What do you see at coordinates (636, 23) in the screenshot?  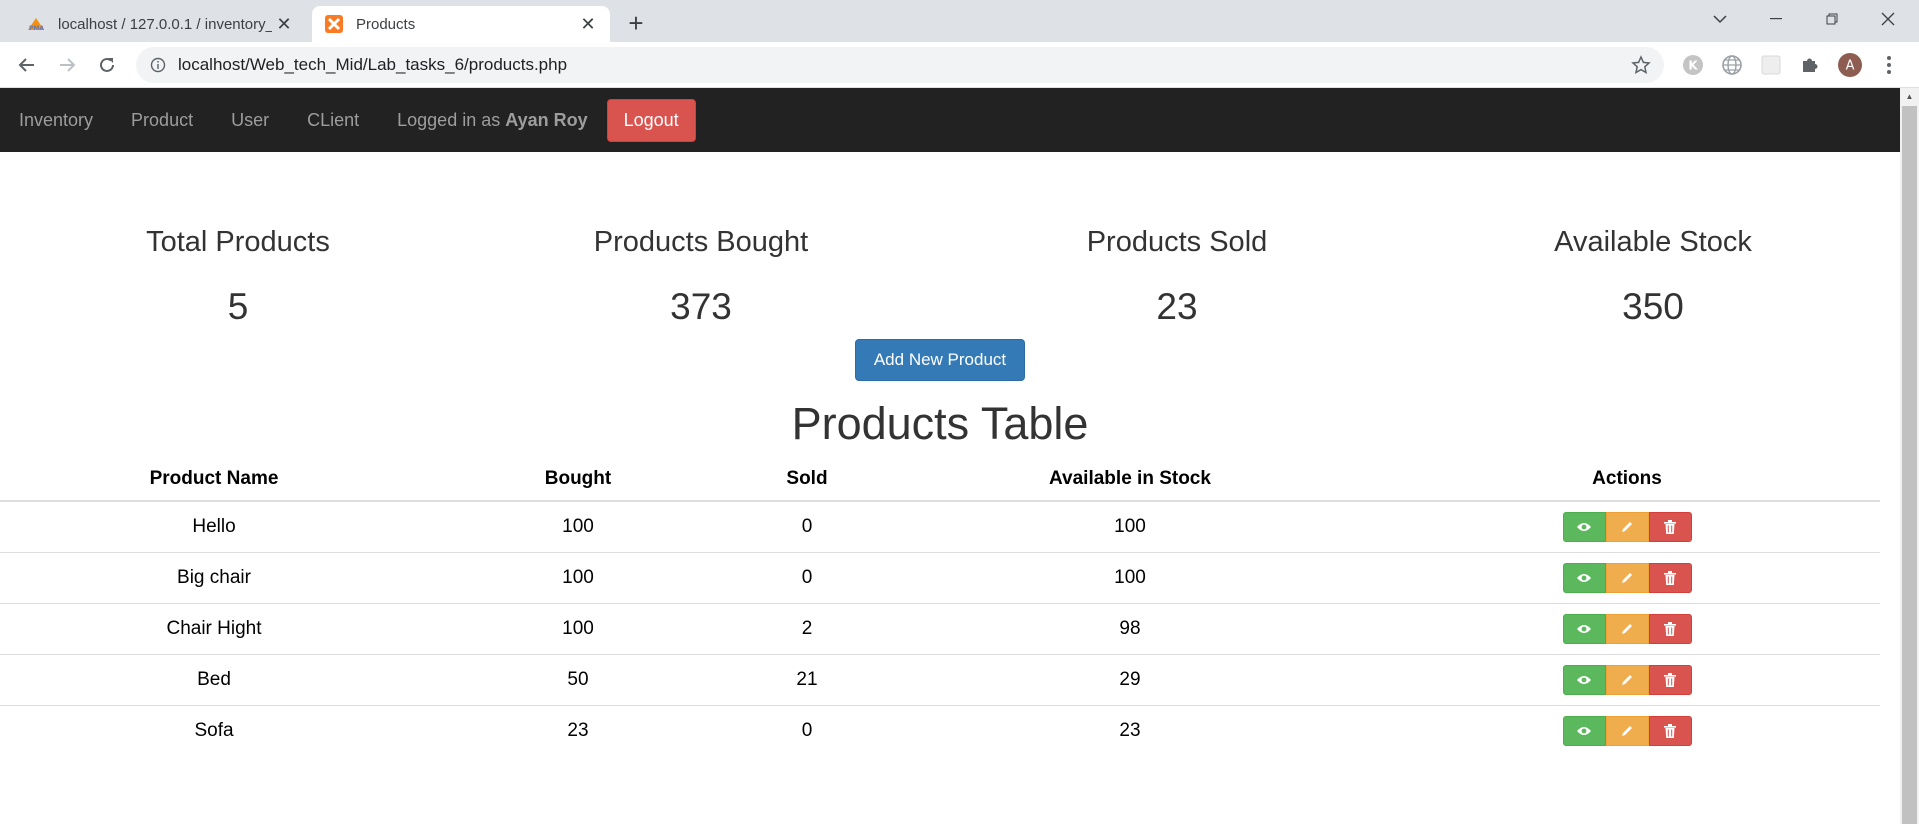 I see `new-tab-button: +` at bounding box center [636, 23].